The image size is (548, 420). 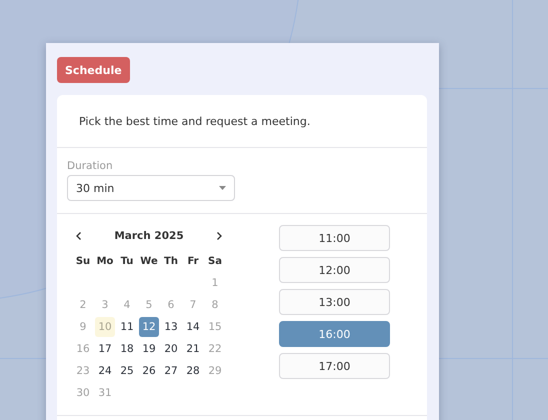 I want to click on calendar-day: 19, so click(x=149, y=349).